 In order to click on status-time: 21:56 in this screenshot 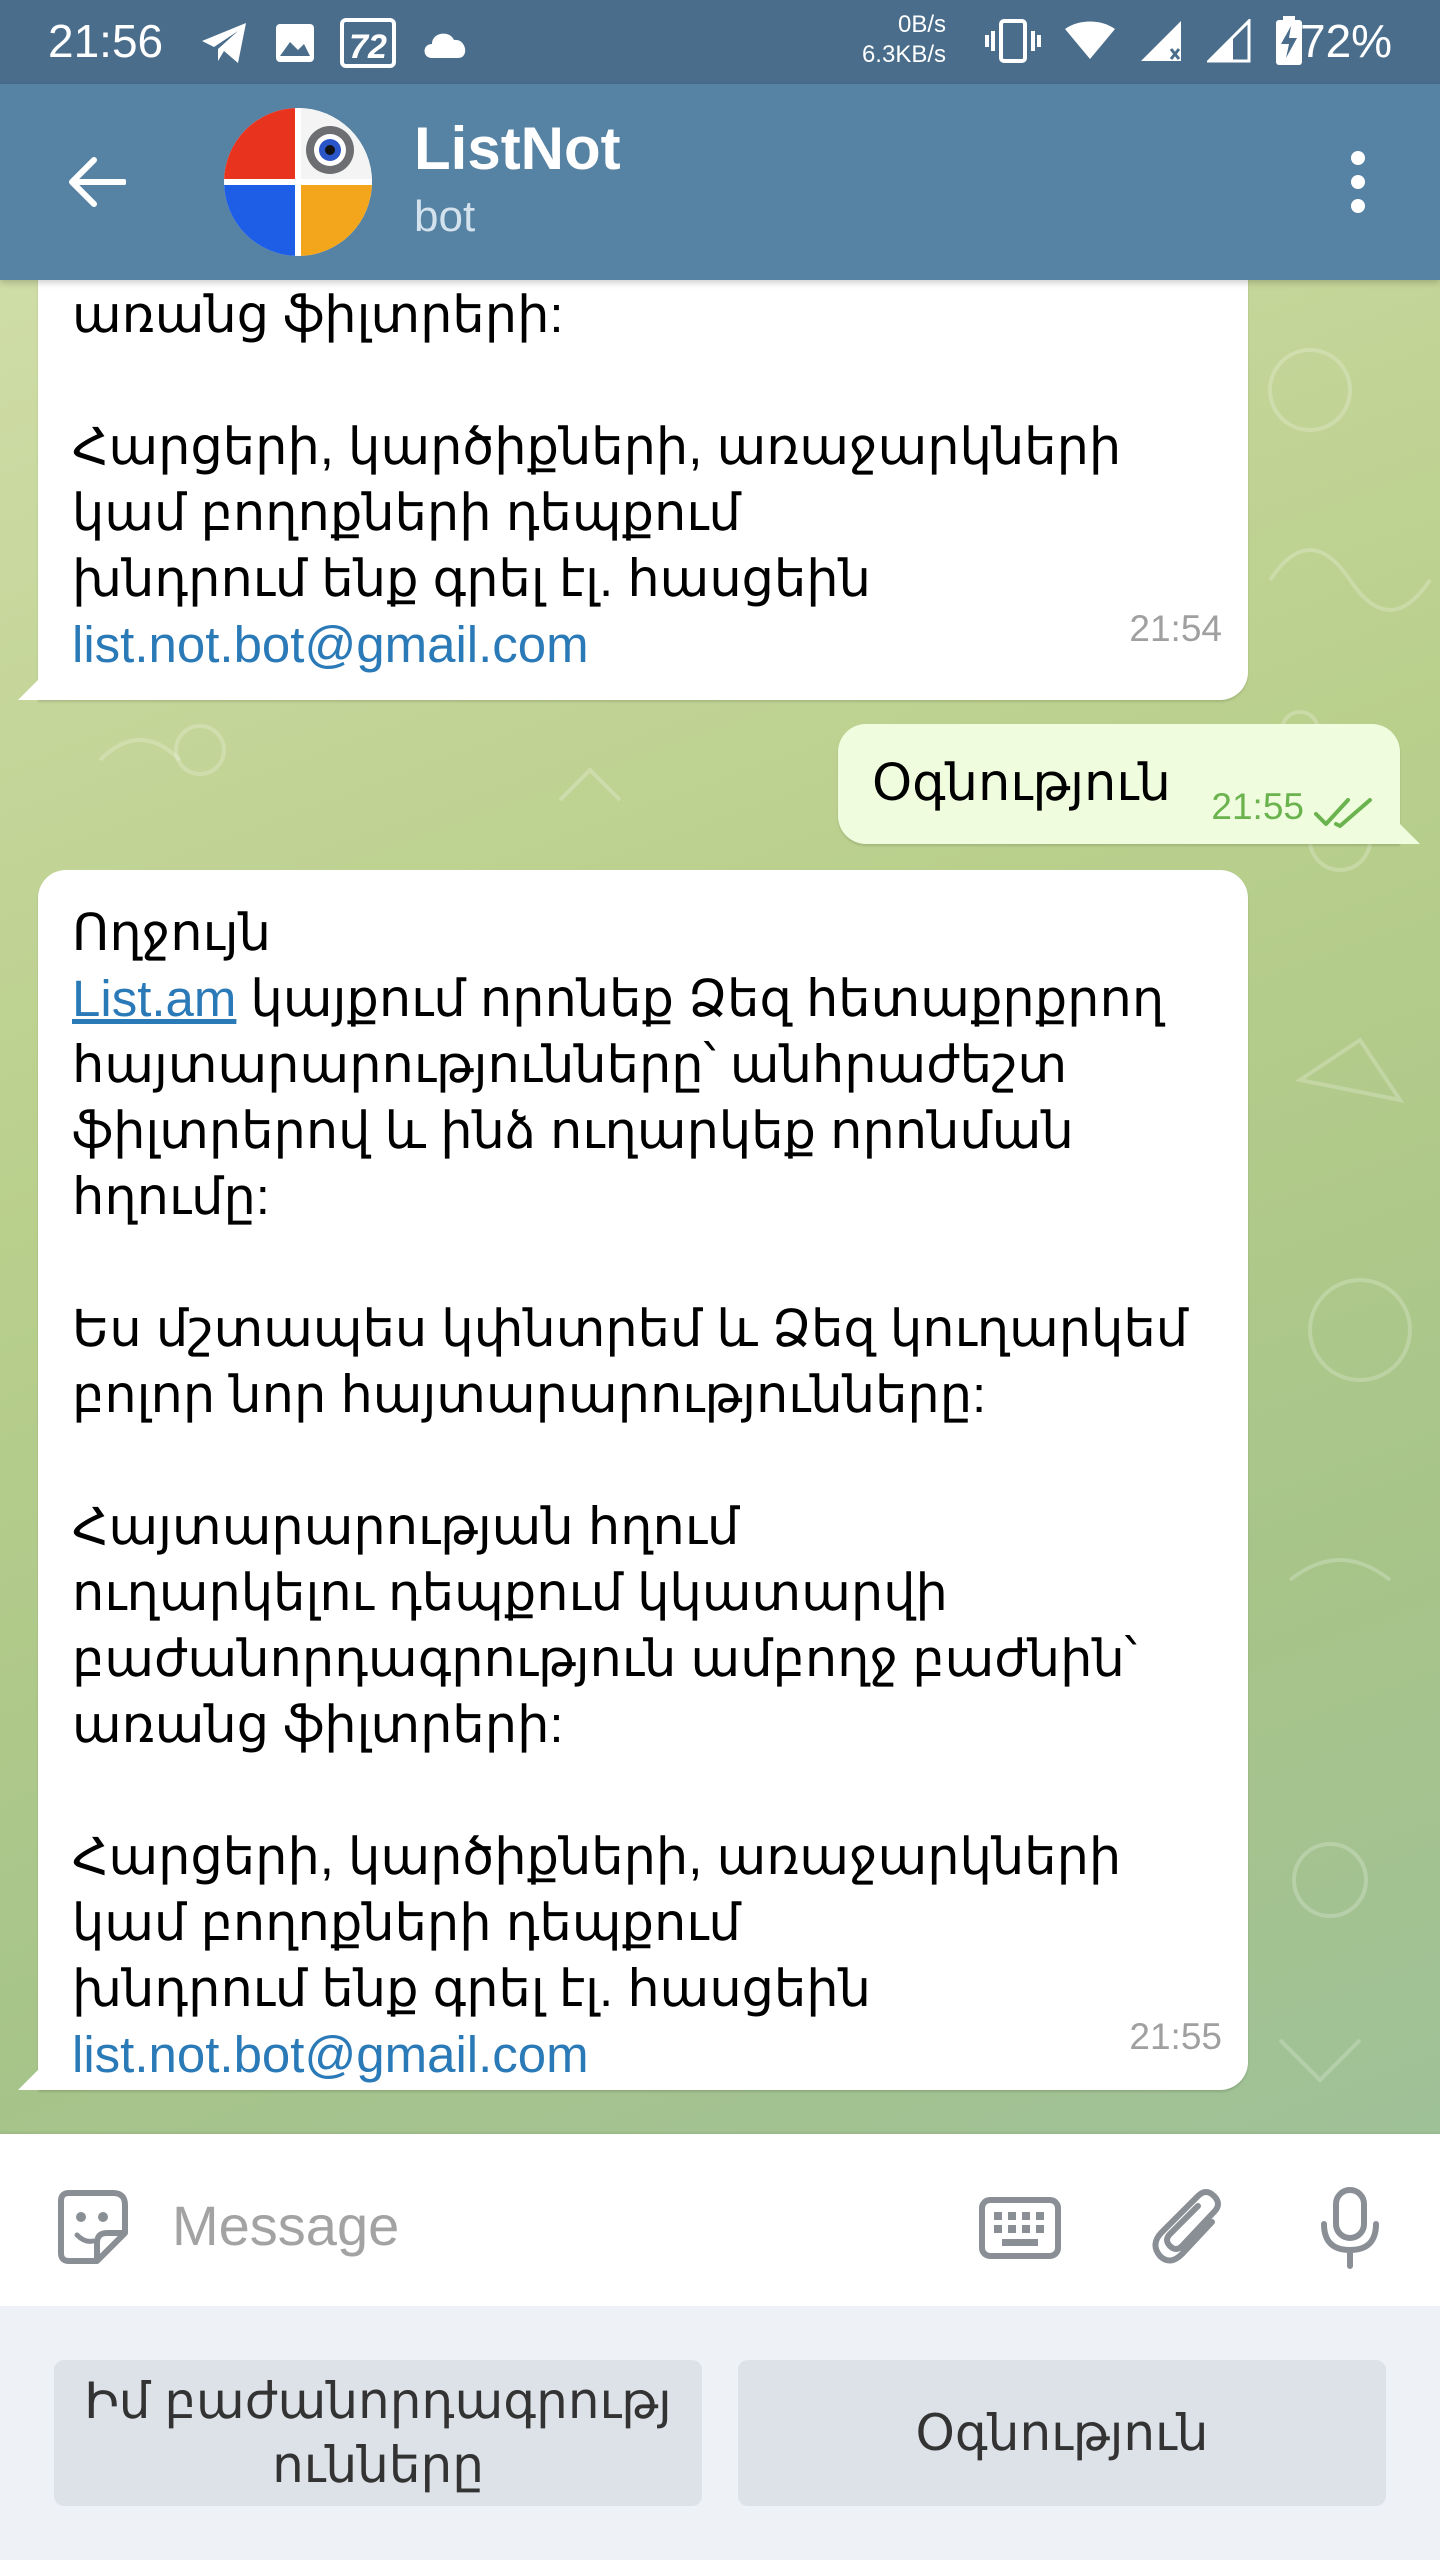, I will do `click(106, 41)`.